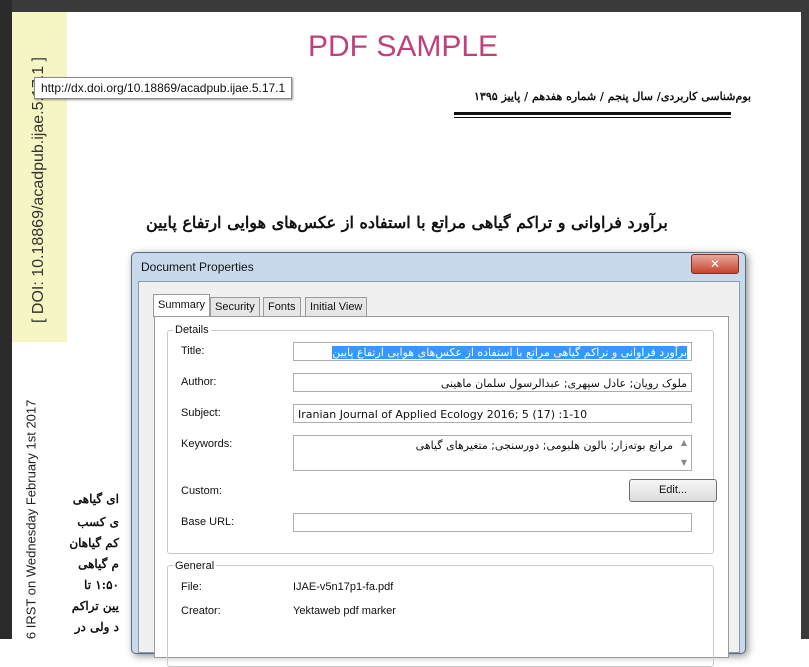  Describe the element at coordinates (201, 491) in the screenshot. I see `custom-label: Custom:` at that location.